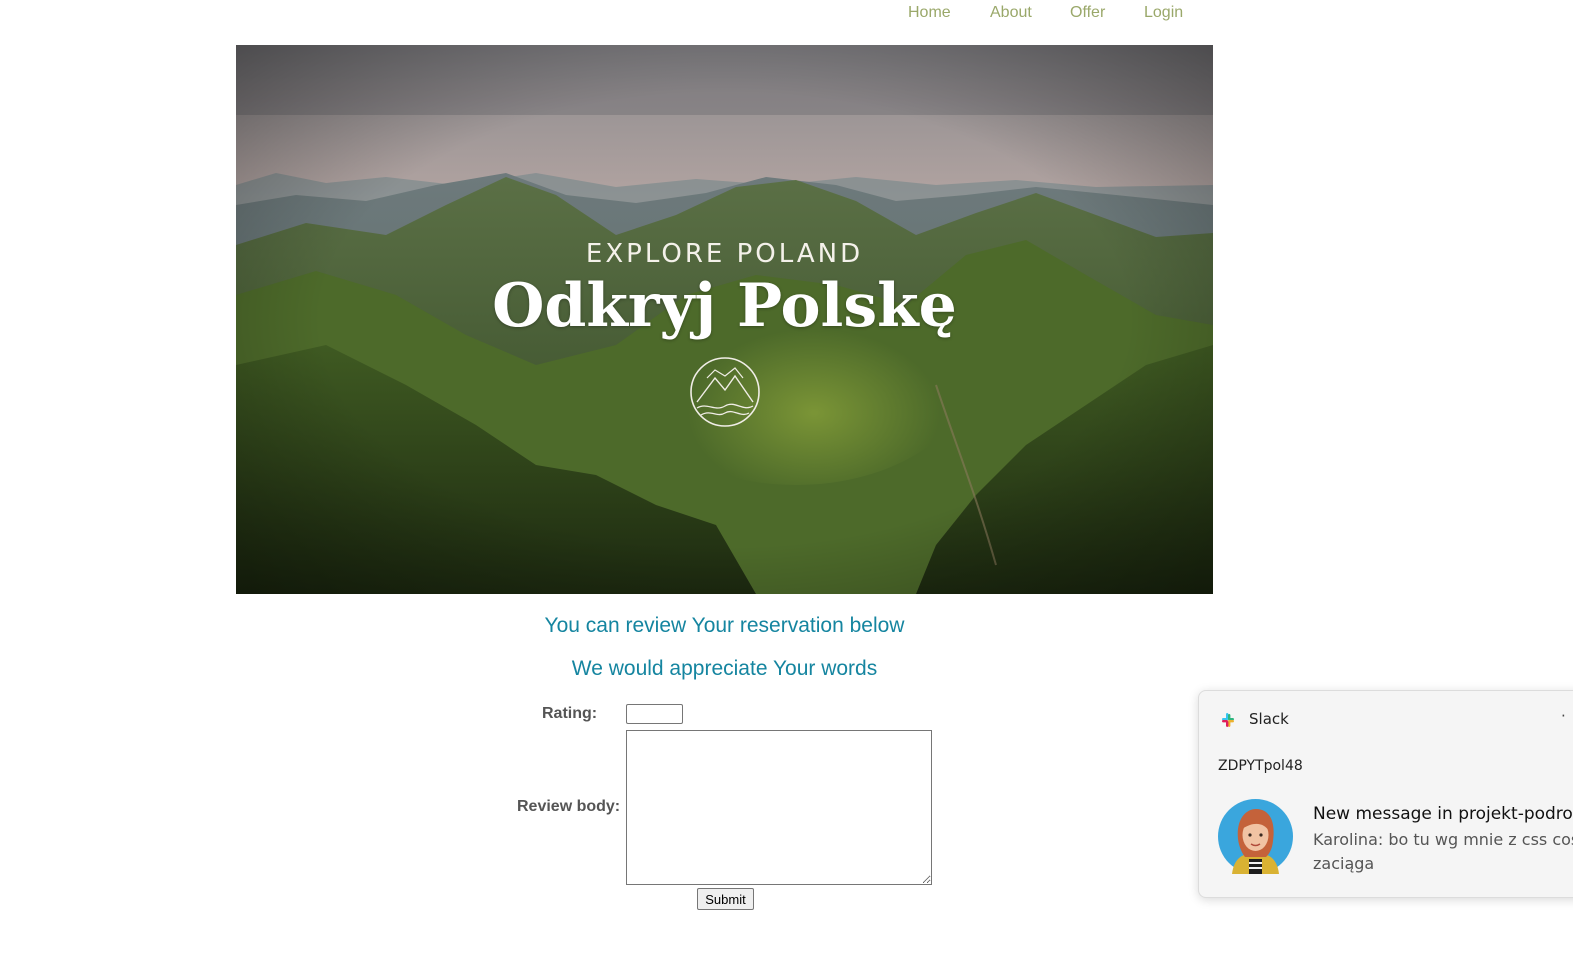 Image resolution: width=1573 pixels, height=958 pixels. What do you see at coordinates (570, 713) in the screenshot?
I see `rating-label: Rating:` at bounding box center [570, 713].